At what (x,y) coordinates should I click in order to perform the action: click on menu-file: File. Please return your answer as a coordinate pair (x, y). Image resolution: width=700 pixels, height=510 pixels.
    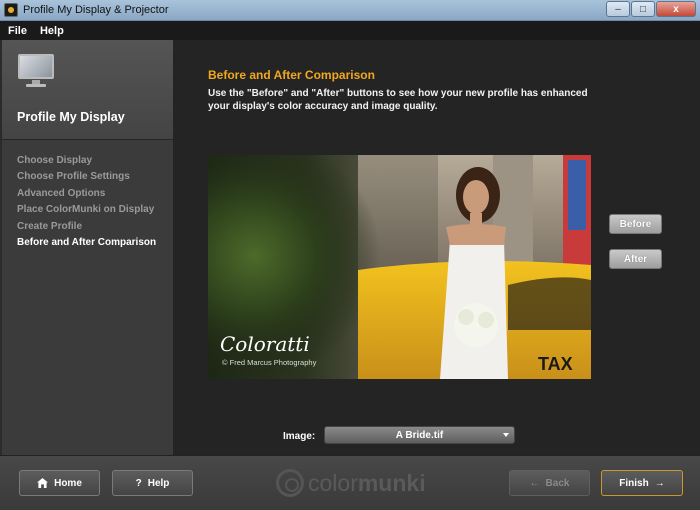
    Looking at the image, I should click on (17, 31).